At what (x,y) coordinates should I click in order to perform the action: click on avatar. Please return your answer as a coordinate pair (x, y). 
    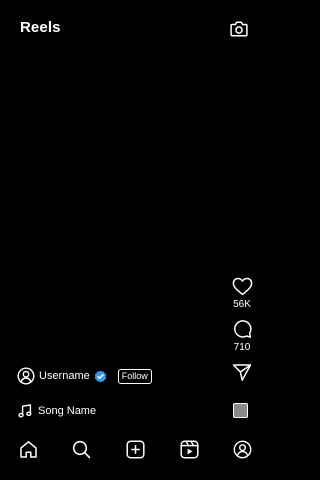
    Looking at the image, I should click on (26, 376).